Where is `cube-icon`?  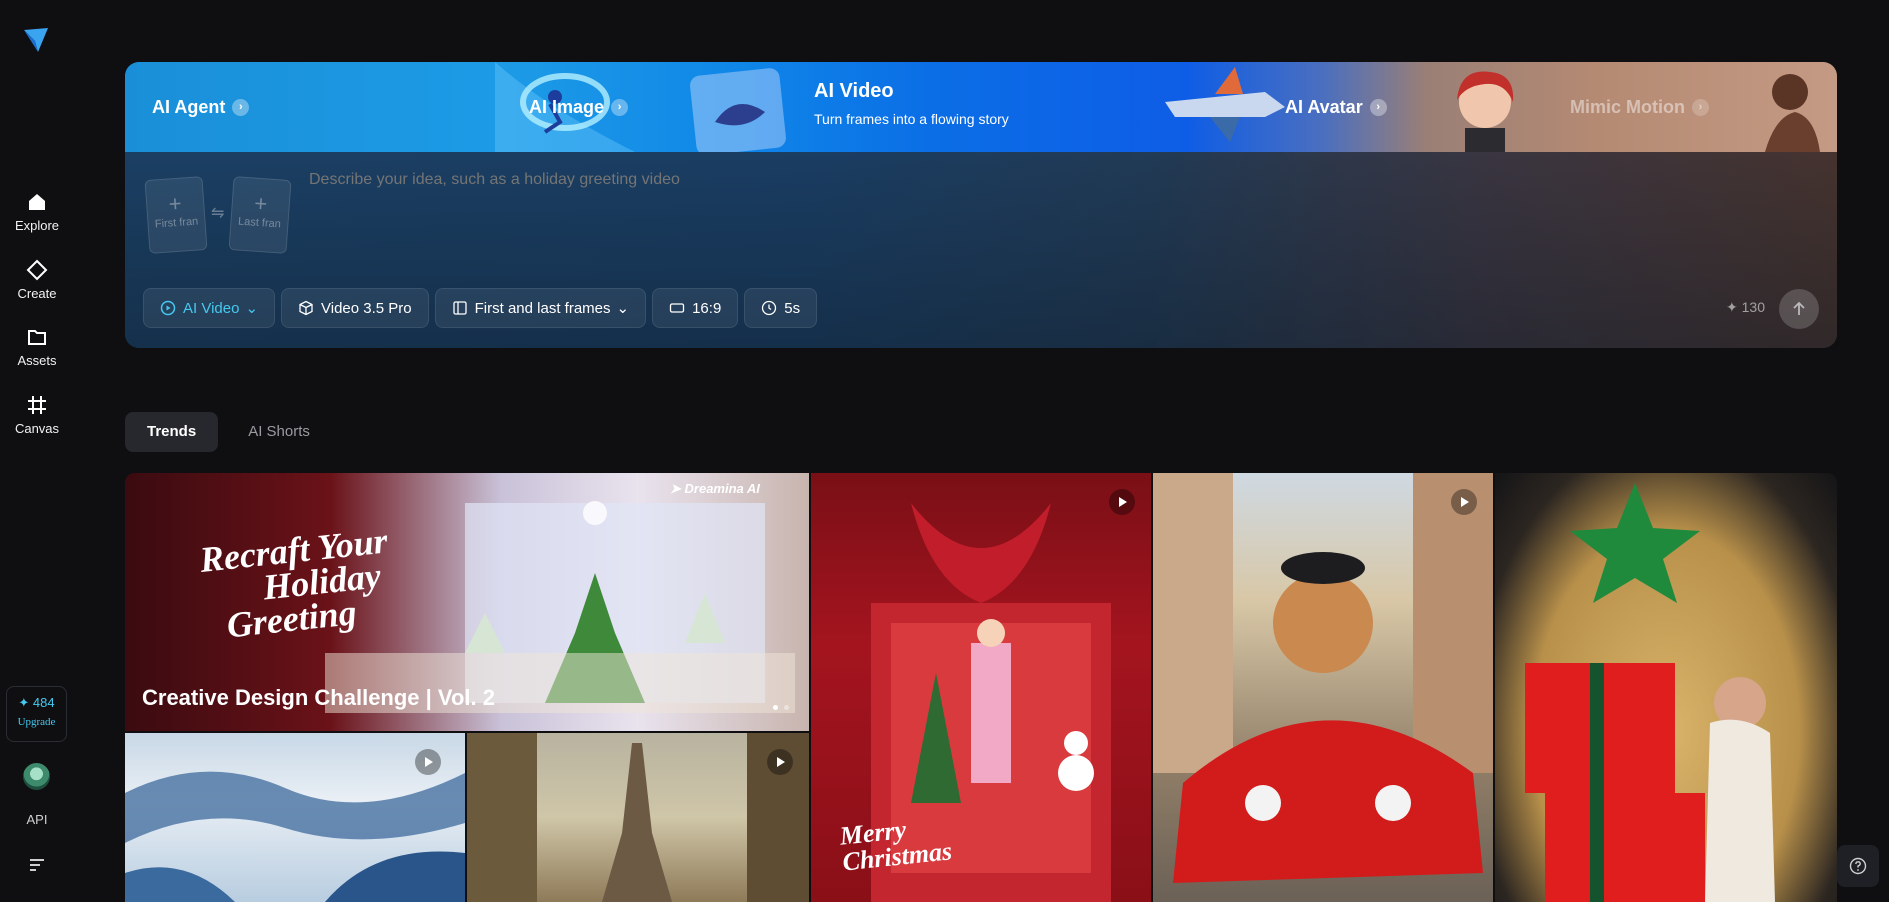
cube-icon is located at coordinates (306, 308).